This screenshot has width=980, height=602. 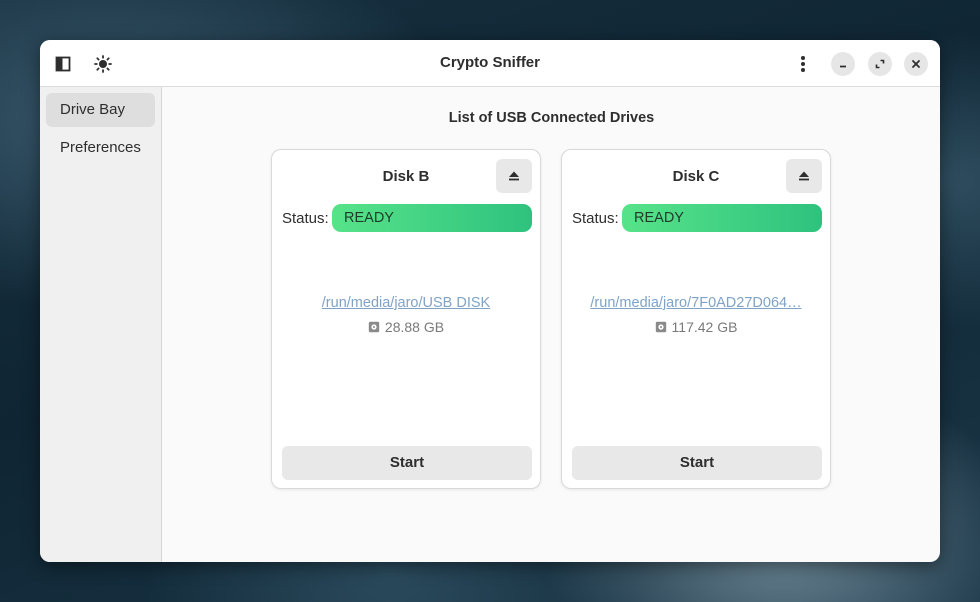 I want to click on page-title: List of USB Connected Drives, so click(x=551, y=118).